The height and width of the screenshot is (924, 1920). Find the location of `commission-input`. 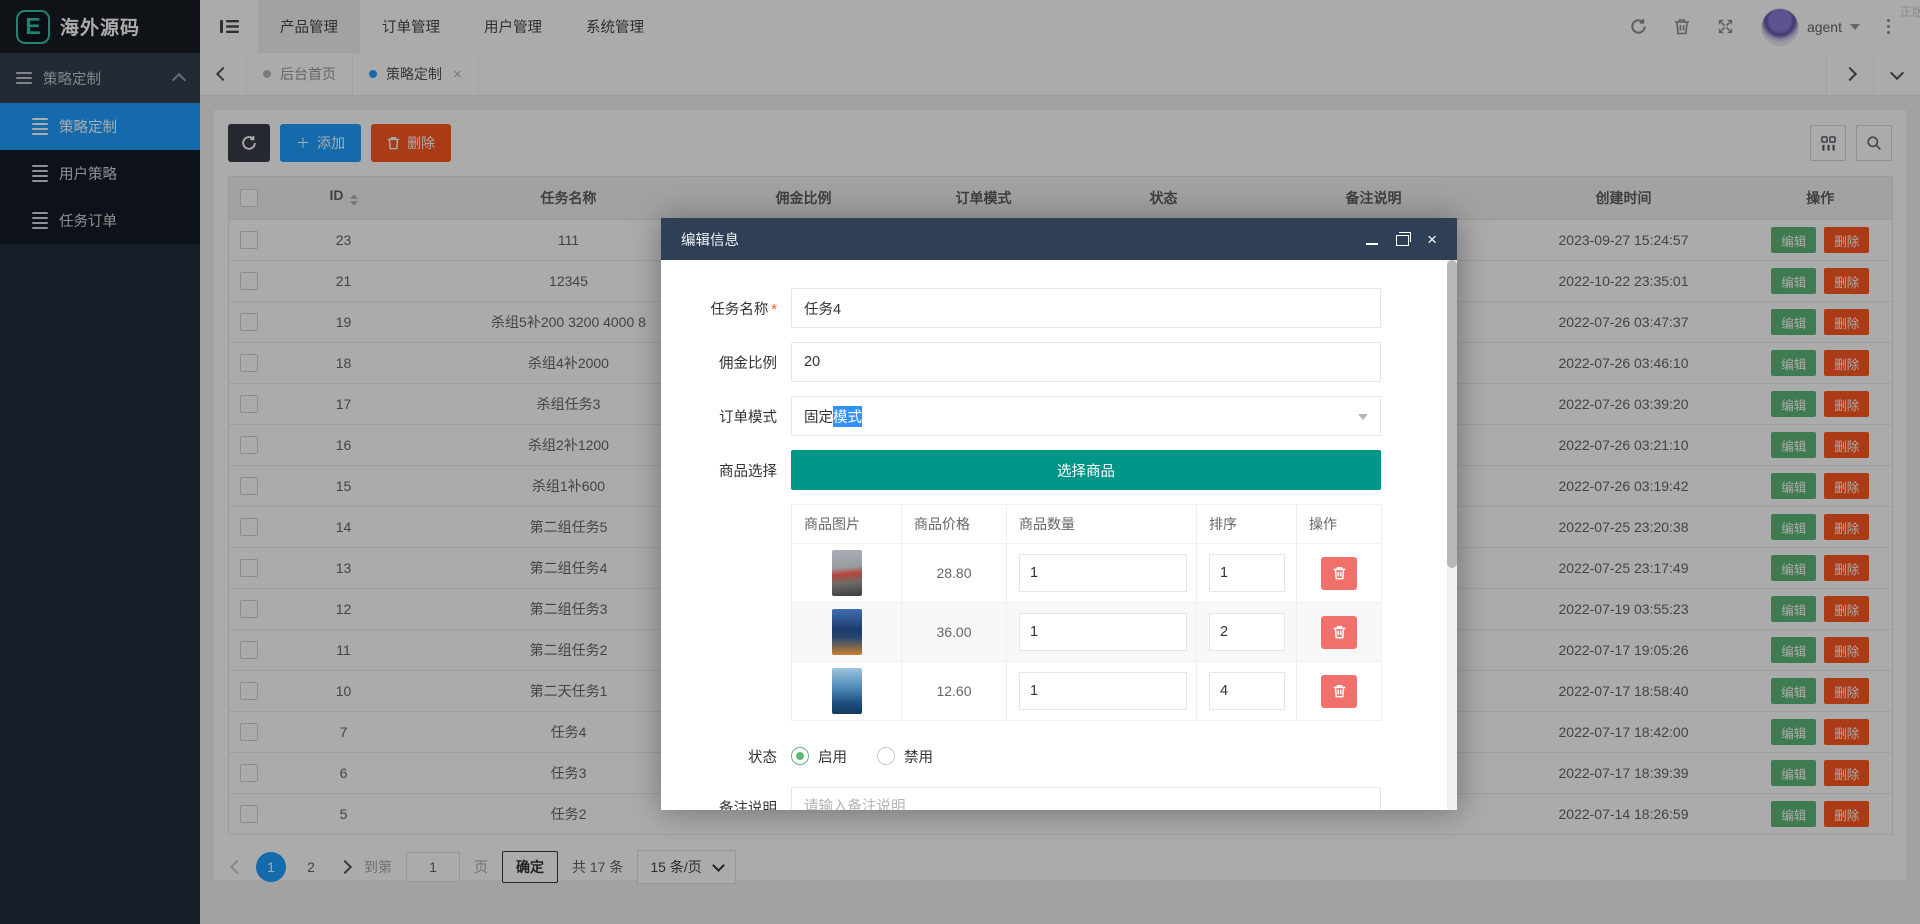

commission-input is located at coordinates (1086, 362).